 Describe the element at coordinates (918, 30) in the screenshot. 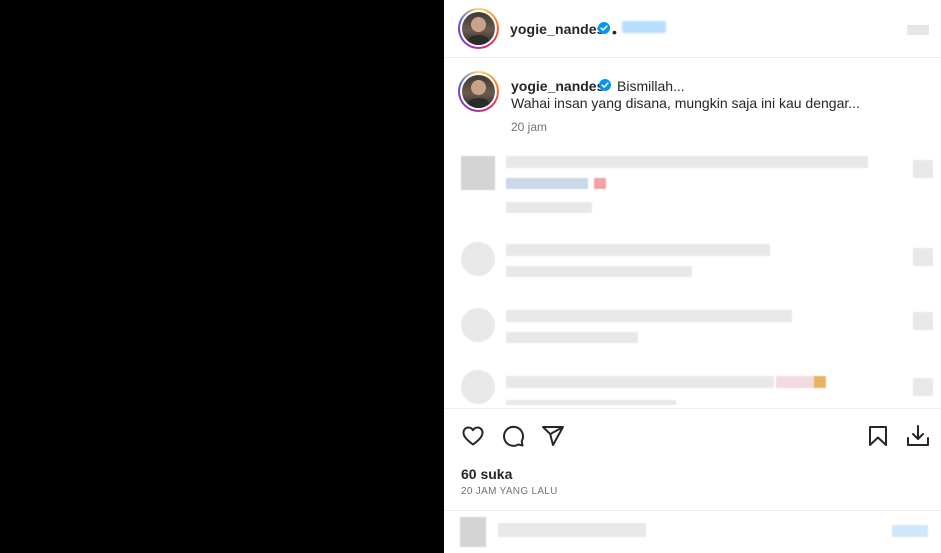

I see `more-options-icon` at that location.